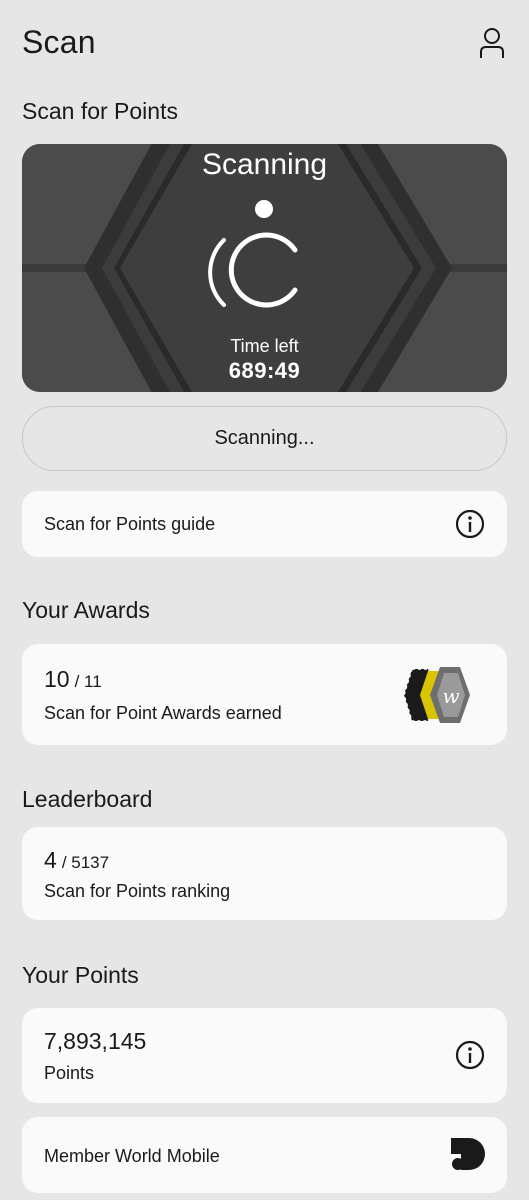 The image size is (529, 1200). Describe the element at coordinates (163, 713) in the screenshot. I see `awards-label: Scan for Point Awards earned` at that location.